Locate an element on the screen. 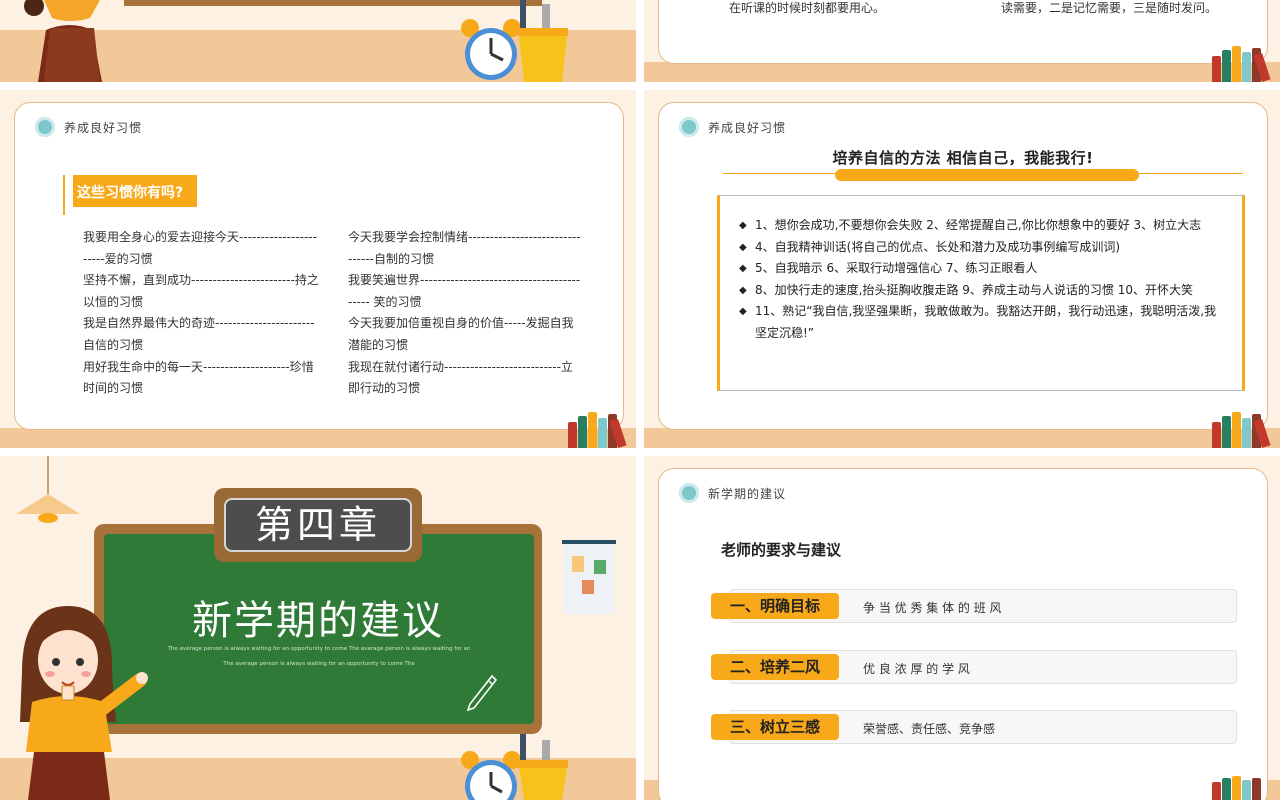 The width and height of the screenshot is (1280, 800). suggestion-tag: 一、明确目标 is located at coordinates (775, 606).